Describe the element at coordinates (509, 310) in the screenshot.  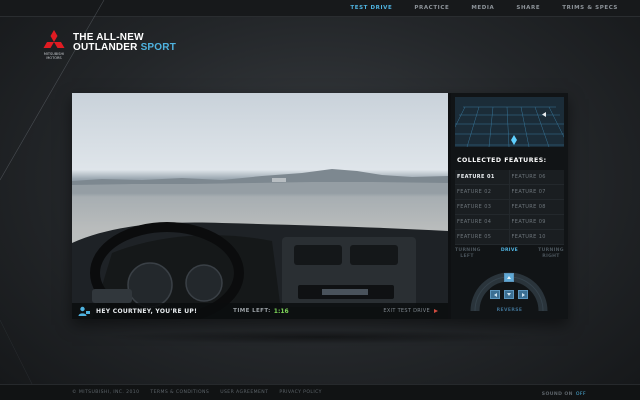
I see `reverse-label: REVERSE` at that location.